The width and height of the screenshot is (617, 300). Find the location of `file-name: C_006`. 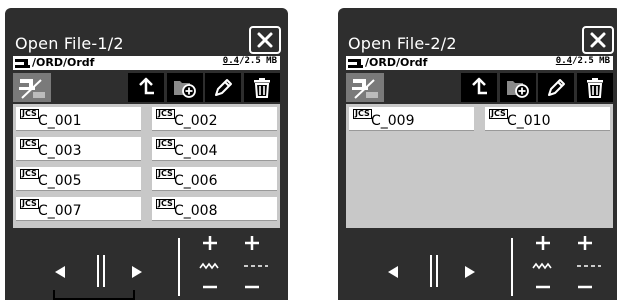

file-name: C_006 is located at coordinates (196, 181).